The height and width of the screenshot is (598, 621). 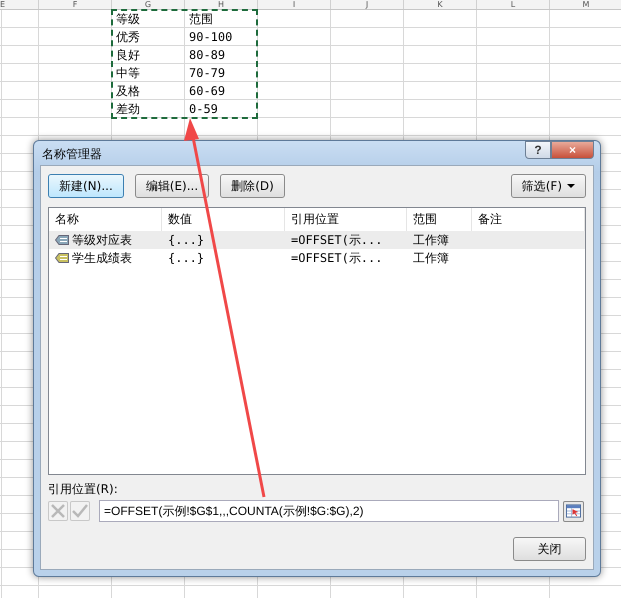 I want to click on list-row: 学生成绩表 {...} =OFFSET(示... 工作簿, so click(x=317, y=258).